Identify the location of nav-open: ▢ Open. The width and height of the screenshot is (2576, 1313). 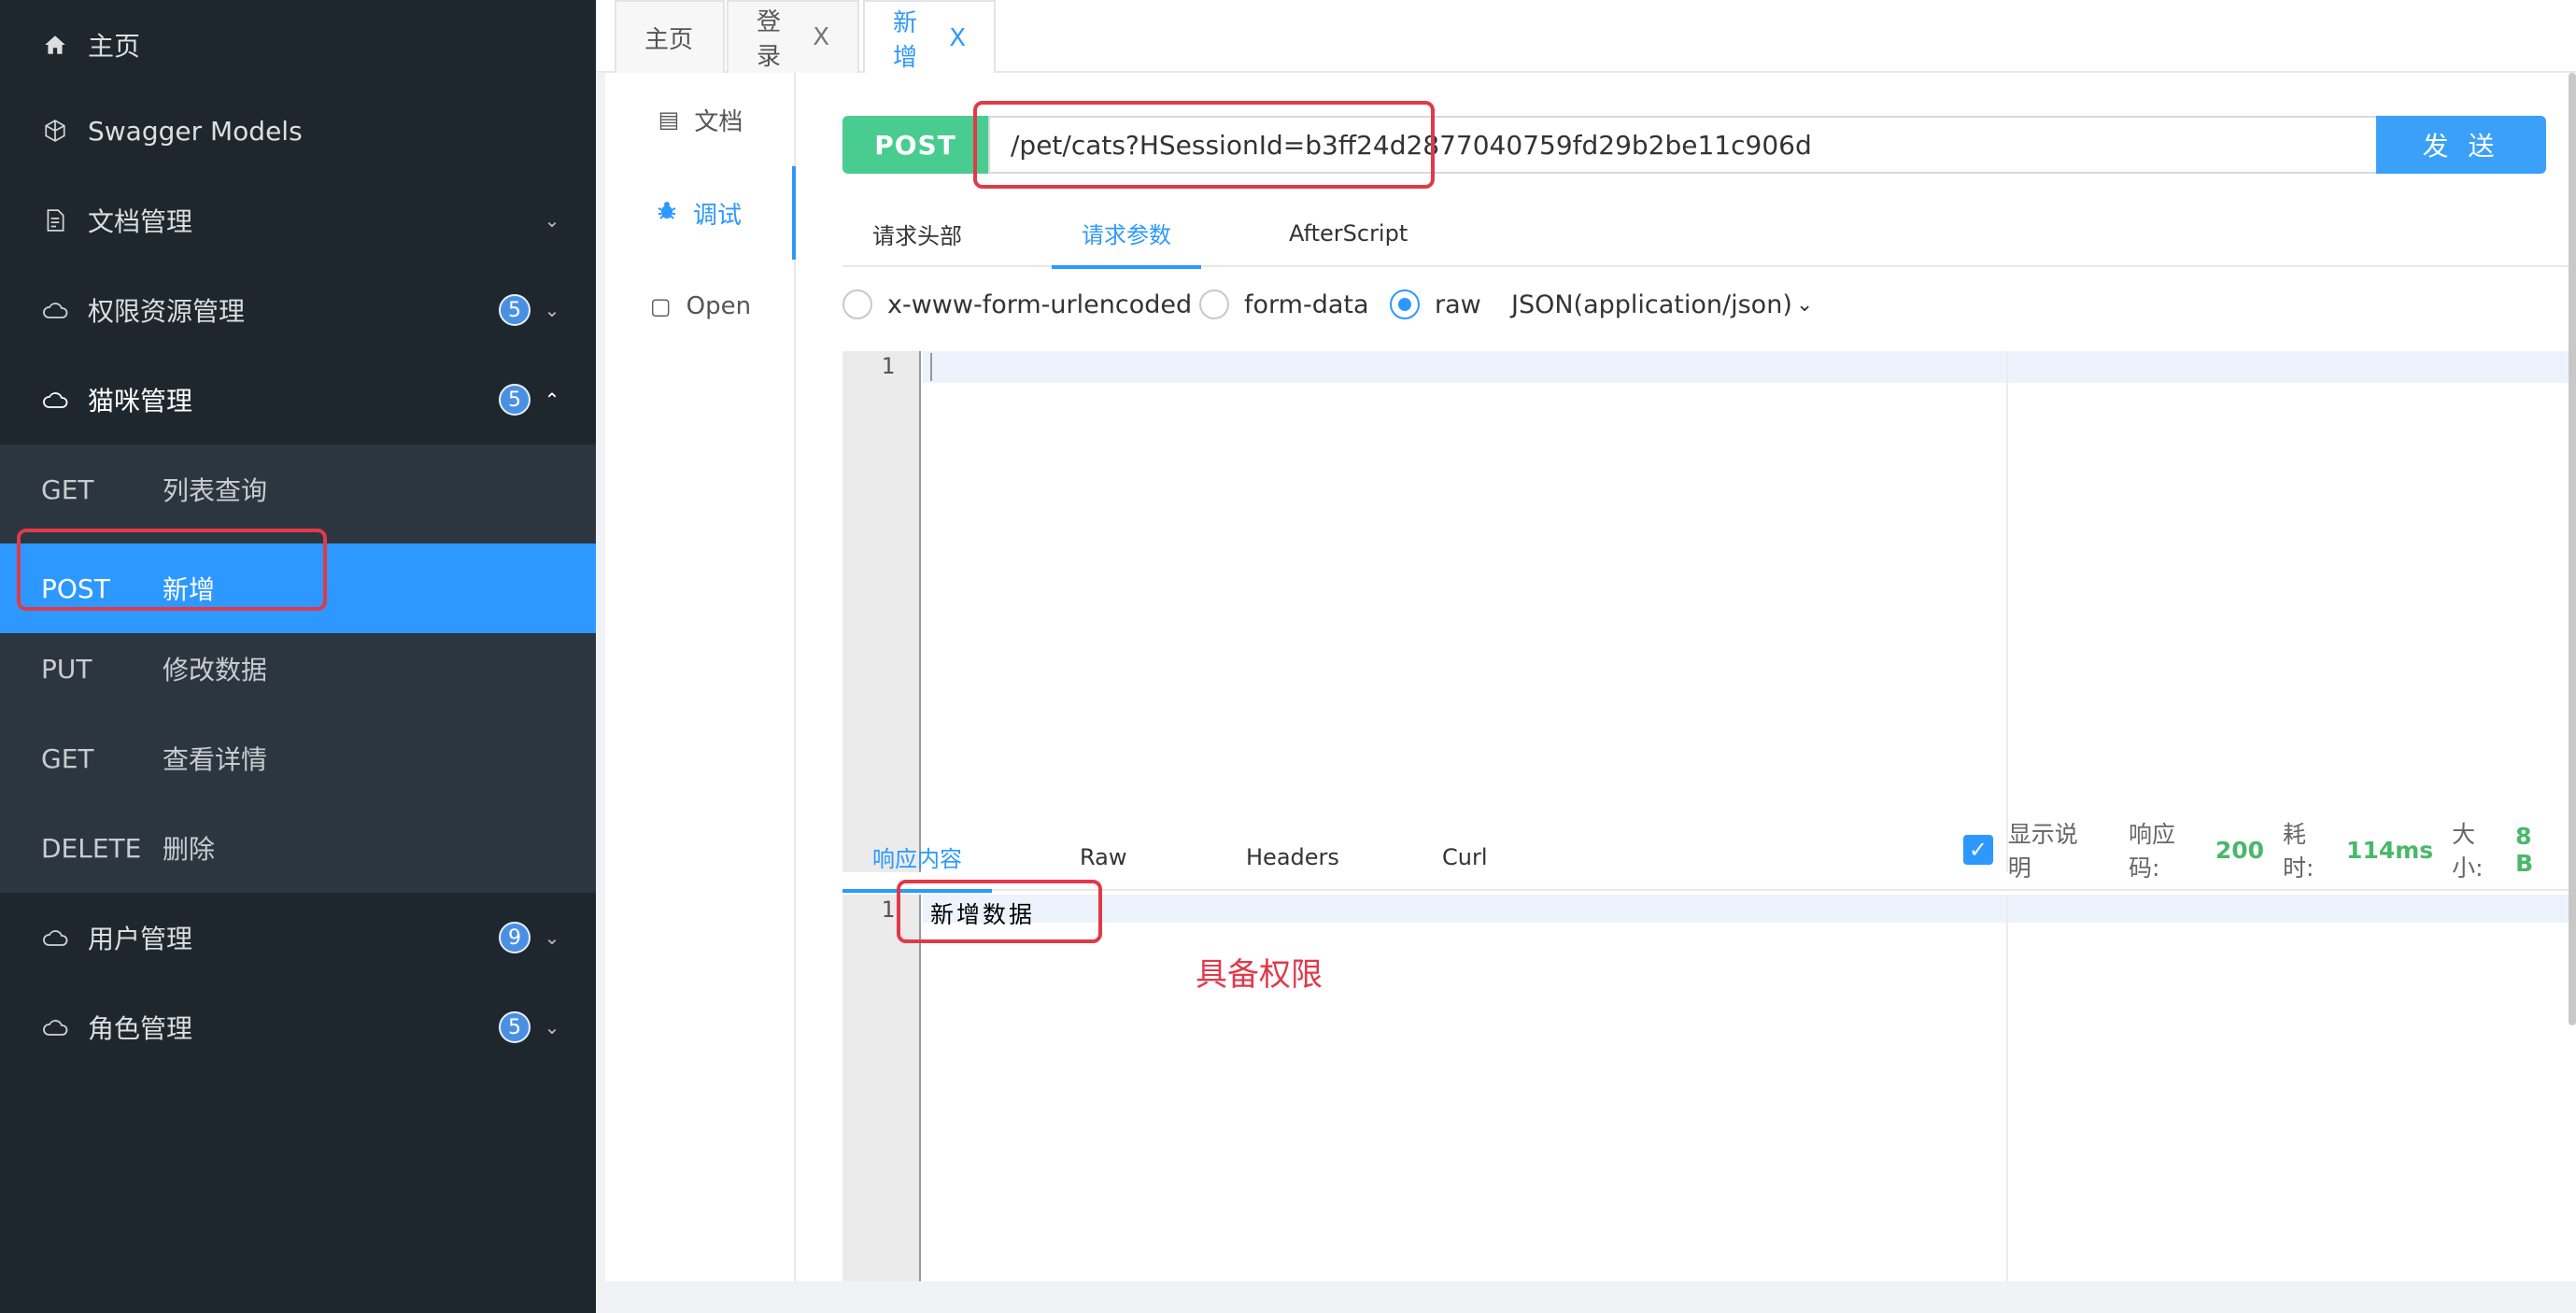
(700, 306).